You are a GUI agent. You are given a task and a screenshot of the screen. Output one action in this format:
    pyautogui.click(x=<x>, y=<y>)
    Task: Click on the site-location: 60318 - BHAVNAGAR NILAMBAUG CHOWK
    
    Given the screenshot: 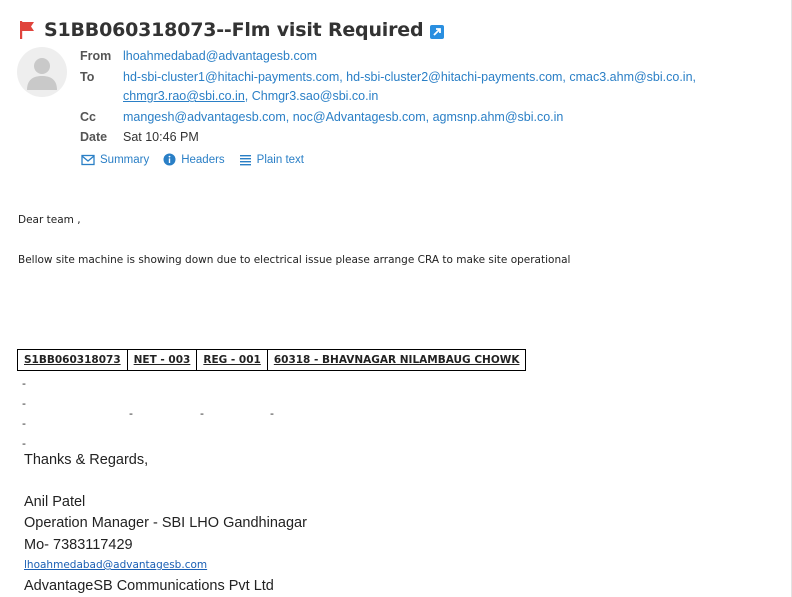 What is the action you would take?
    pyautogui.click(x=396, y=359)
    